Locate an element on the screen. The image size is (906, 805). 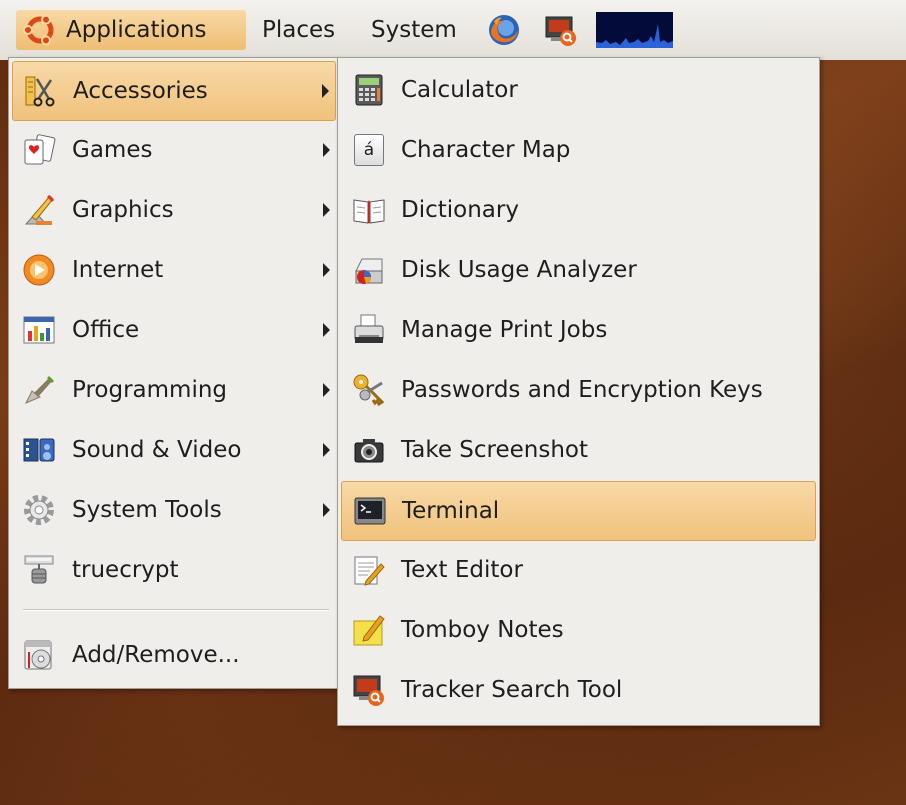
menu-item-label: Disk Usage Analyzer is located at coordinates (519, 270).